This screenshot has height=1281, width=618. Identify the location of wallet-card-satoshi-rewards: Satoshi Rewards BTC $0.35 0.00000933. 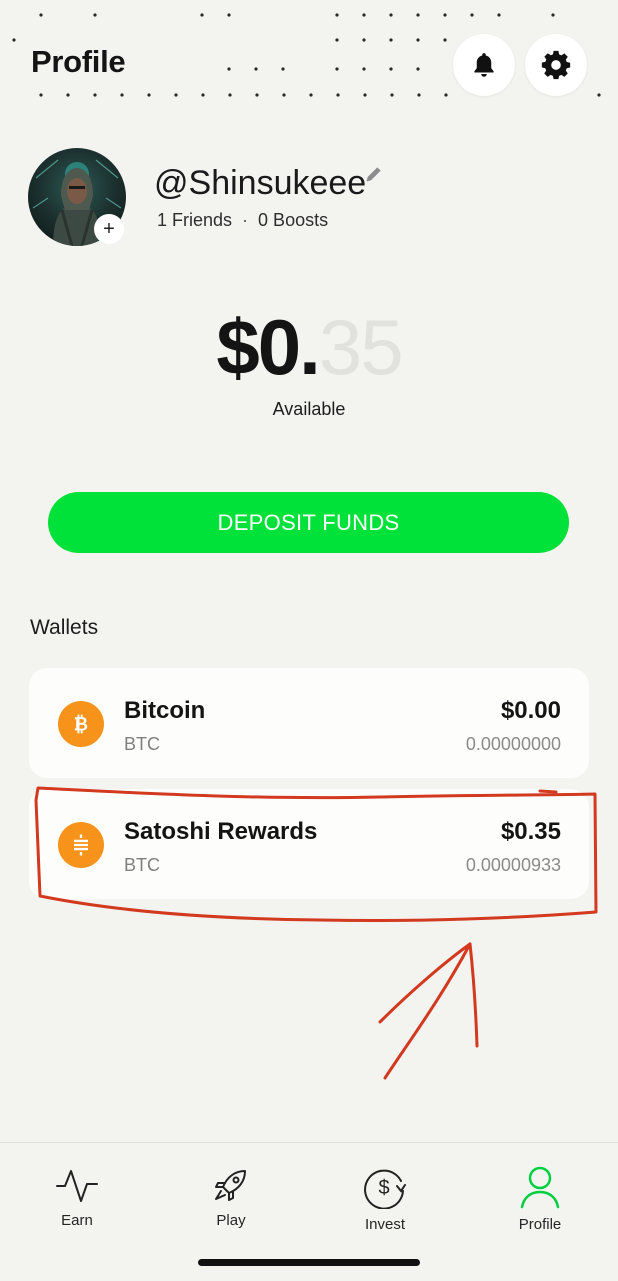
(309, 844).